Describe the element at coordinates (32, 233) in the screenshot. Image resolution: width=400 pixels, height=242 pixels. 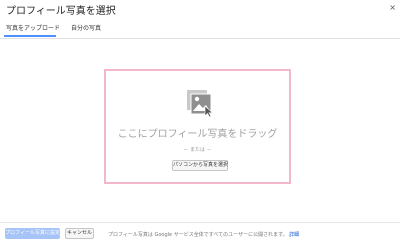
I see `set-profile-photo-button: プロフィール写真に設定` at that location.